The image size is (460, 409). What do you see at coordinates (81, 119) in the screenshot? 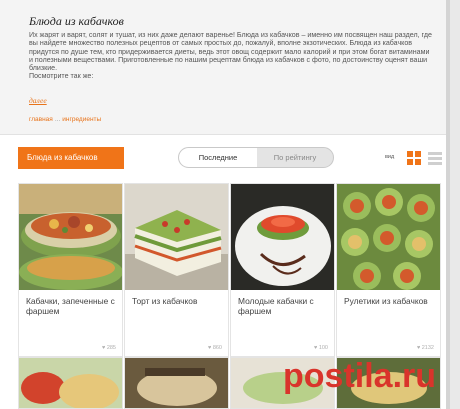
I see `breadcrumb-ingredients: ингредиенты` at bounding box center [81, 119].